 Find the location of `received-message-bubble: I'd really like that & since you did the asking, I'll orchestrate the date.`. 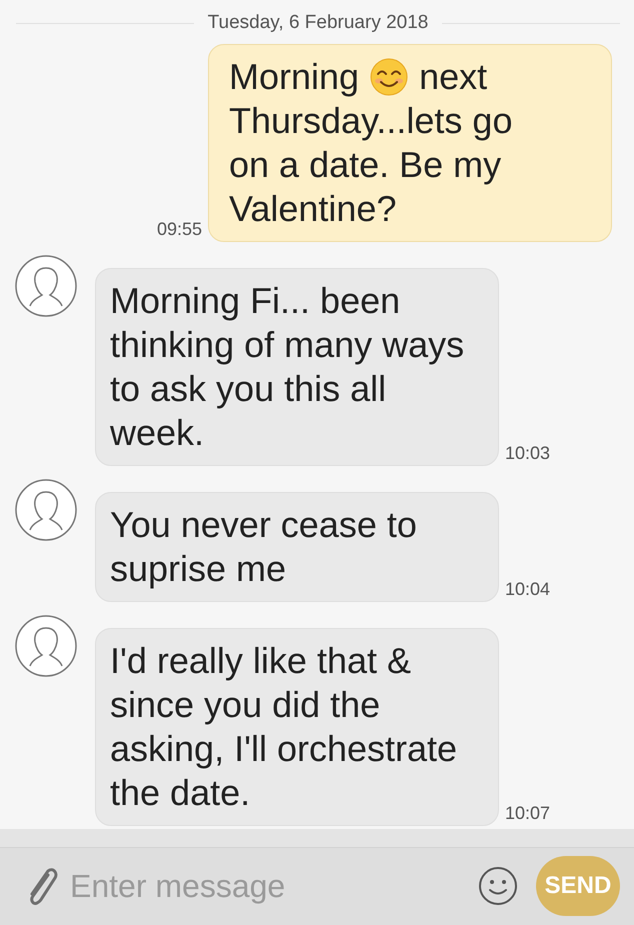

received-message-bubble: I'd really like that & since you did the asking, I'll orchestrate the date. is located at coordinates (297, 727).